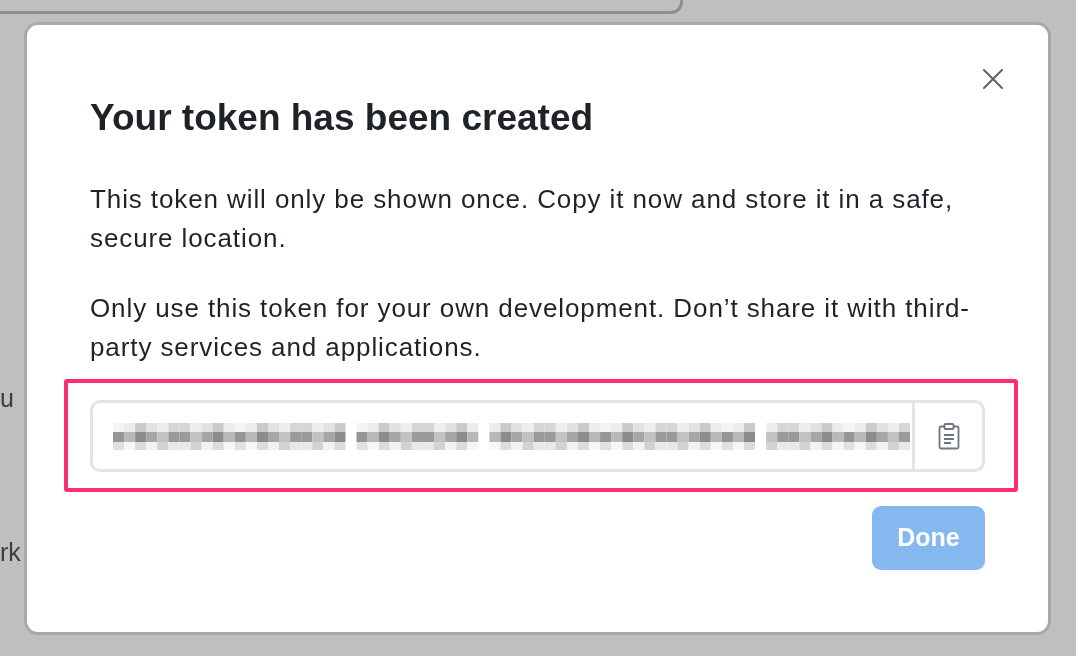 The image size is (1076, 656). Describe the element at coordinates (342, 118) in the screenshot. I see `dialog-title: Your token has been created` at that location.